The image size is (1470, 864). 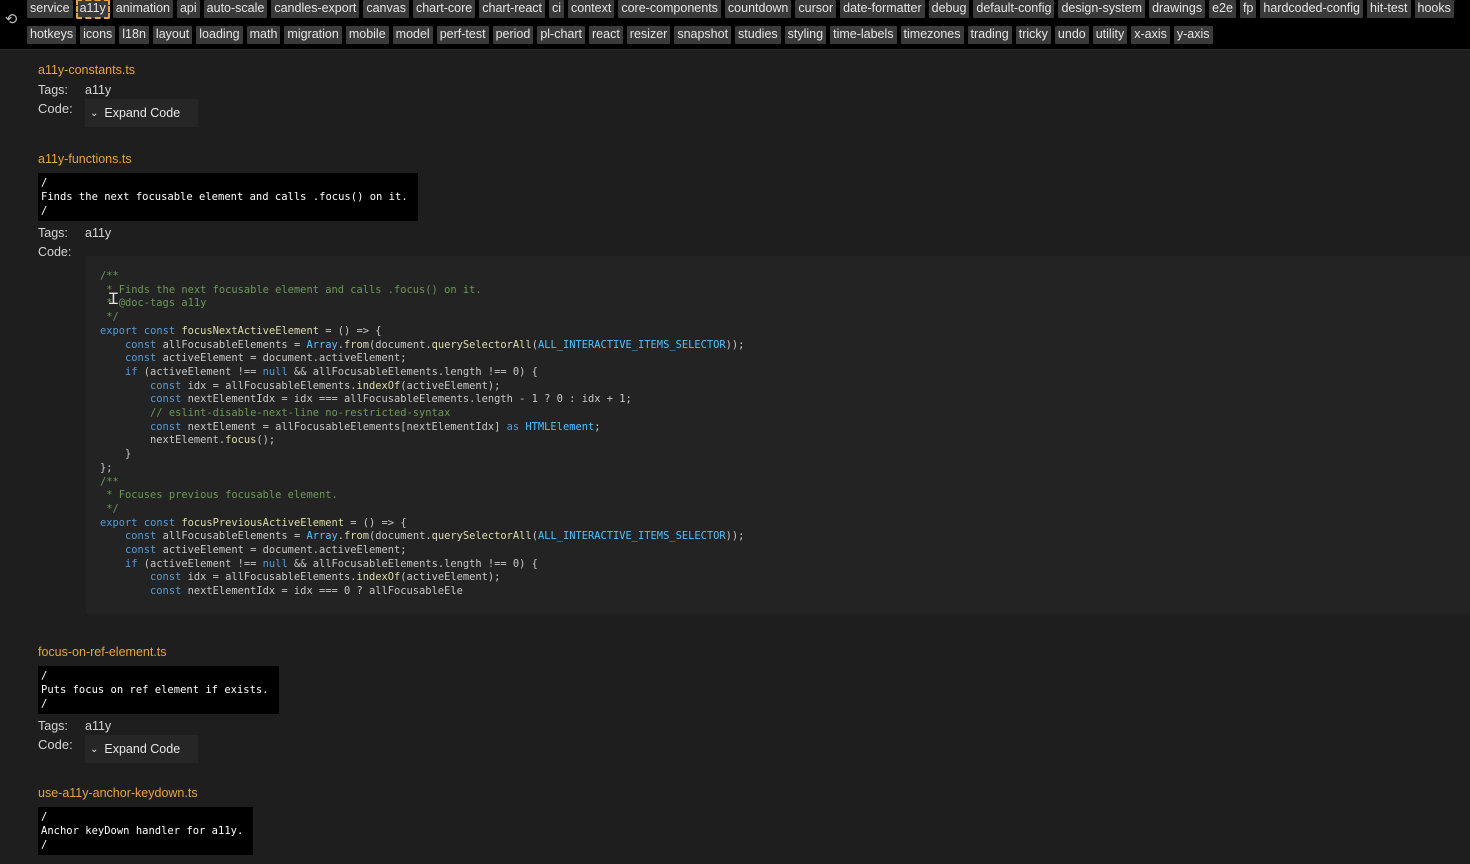 I want to click on tag-filter-fp: fp, so click(x=1248, y=9).